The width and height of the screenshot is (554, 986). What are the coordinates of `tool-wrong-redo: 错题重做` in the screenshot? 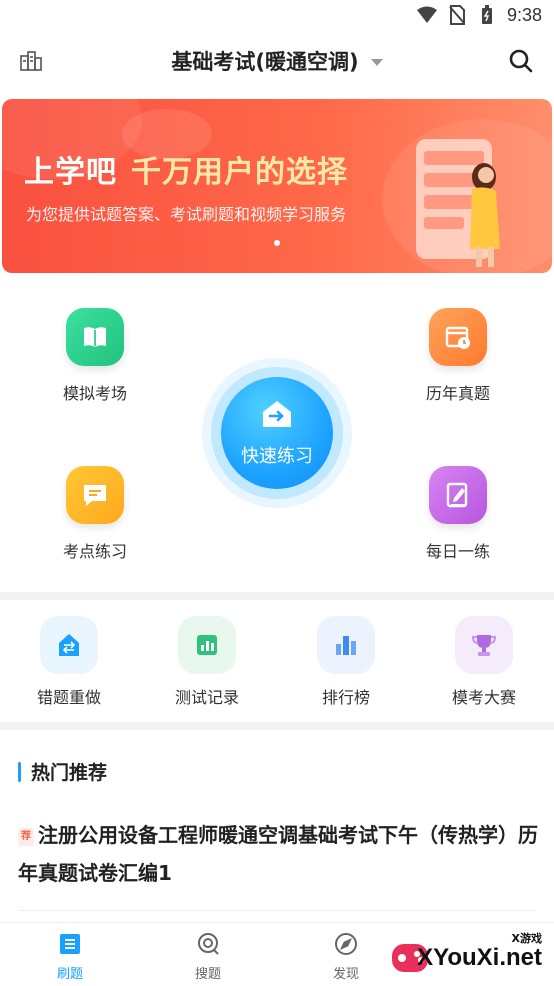 It's located at (69, 662).